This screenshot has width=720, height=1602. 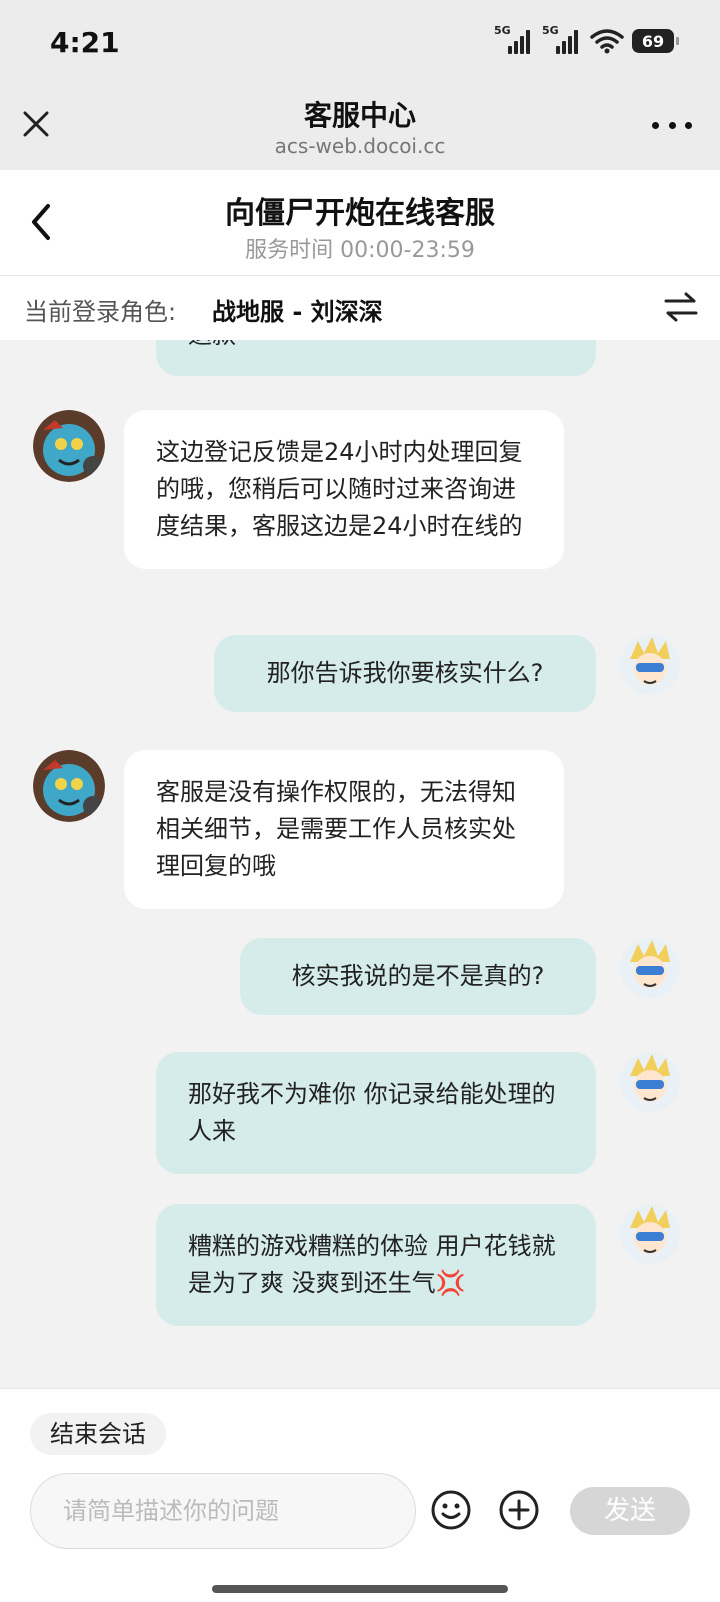 I want to click on app-header: 客服中心 acs-web.docoi.cc, so click(x=360, y=128).